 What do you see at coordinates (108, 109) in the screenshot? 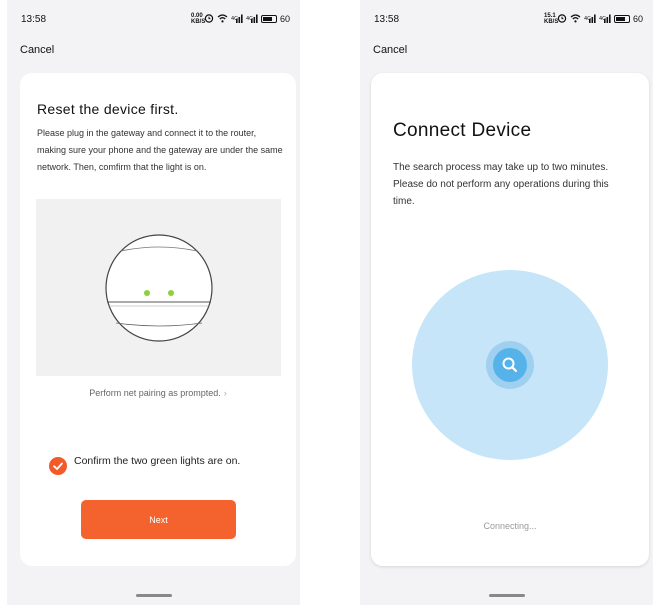
I see `page-title: Reset the device first.` at bounding box center [108, 109].